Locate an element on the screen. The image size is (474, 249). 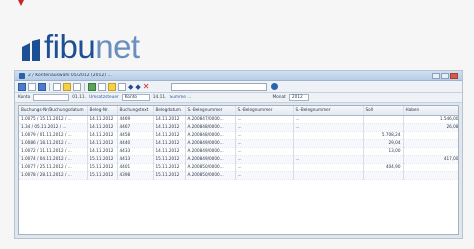
column-header: Belegdatum is located at coordinates (169, 111).